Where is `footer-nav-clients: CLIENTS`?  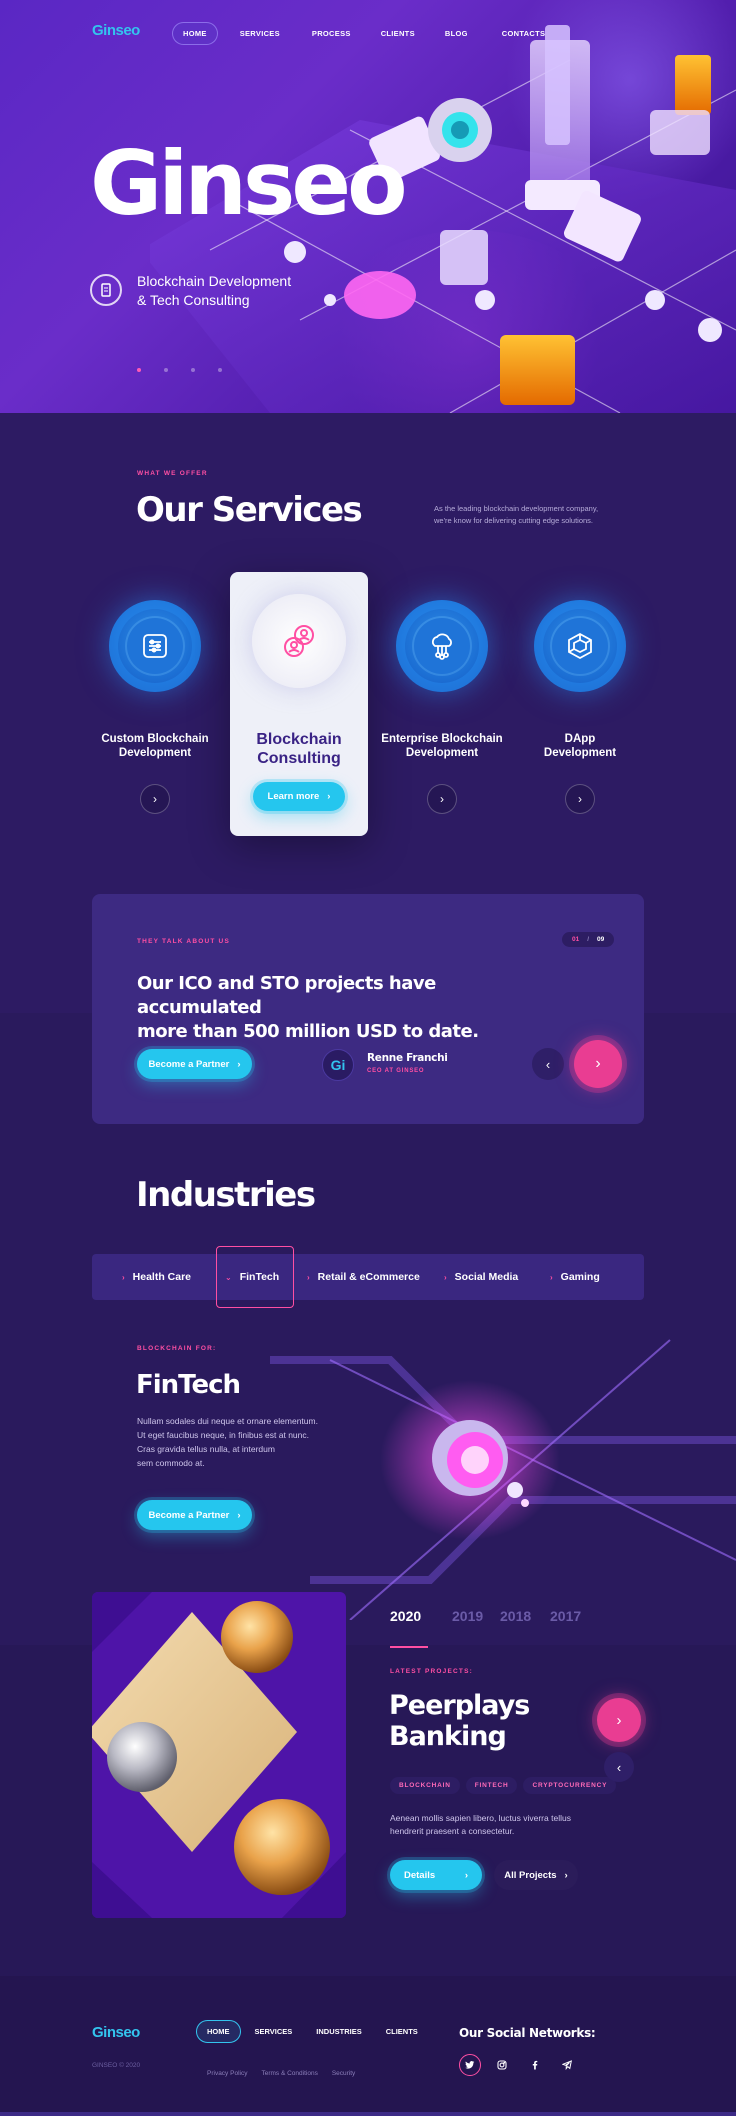
footer-nav-clients: CLIENTS is located at coordinates (402, 2031).